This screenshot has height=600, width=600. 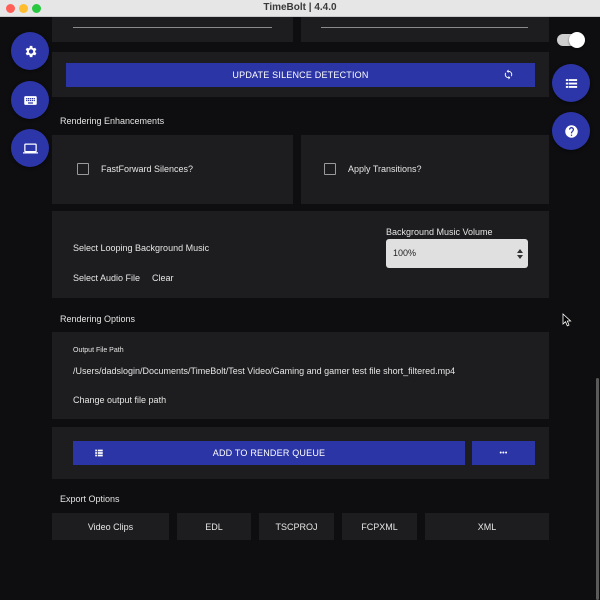 I want to click on keyboard-shortcuts-button, so click(x=30, y=100).